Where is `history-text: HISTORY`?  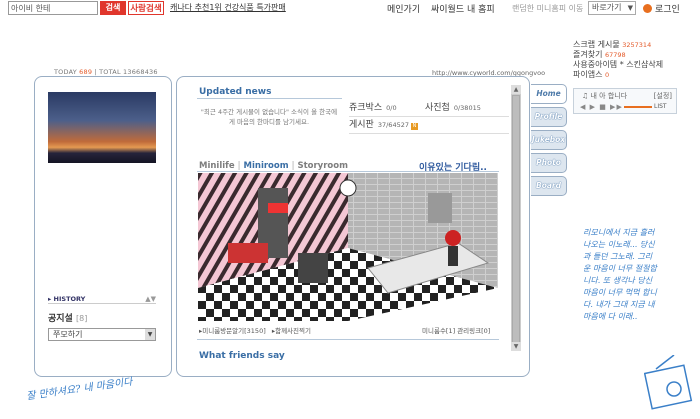
history-text: HISTORY is located at coordinates (69, 299).